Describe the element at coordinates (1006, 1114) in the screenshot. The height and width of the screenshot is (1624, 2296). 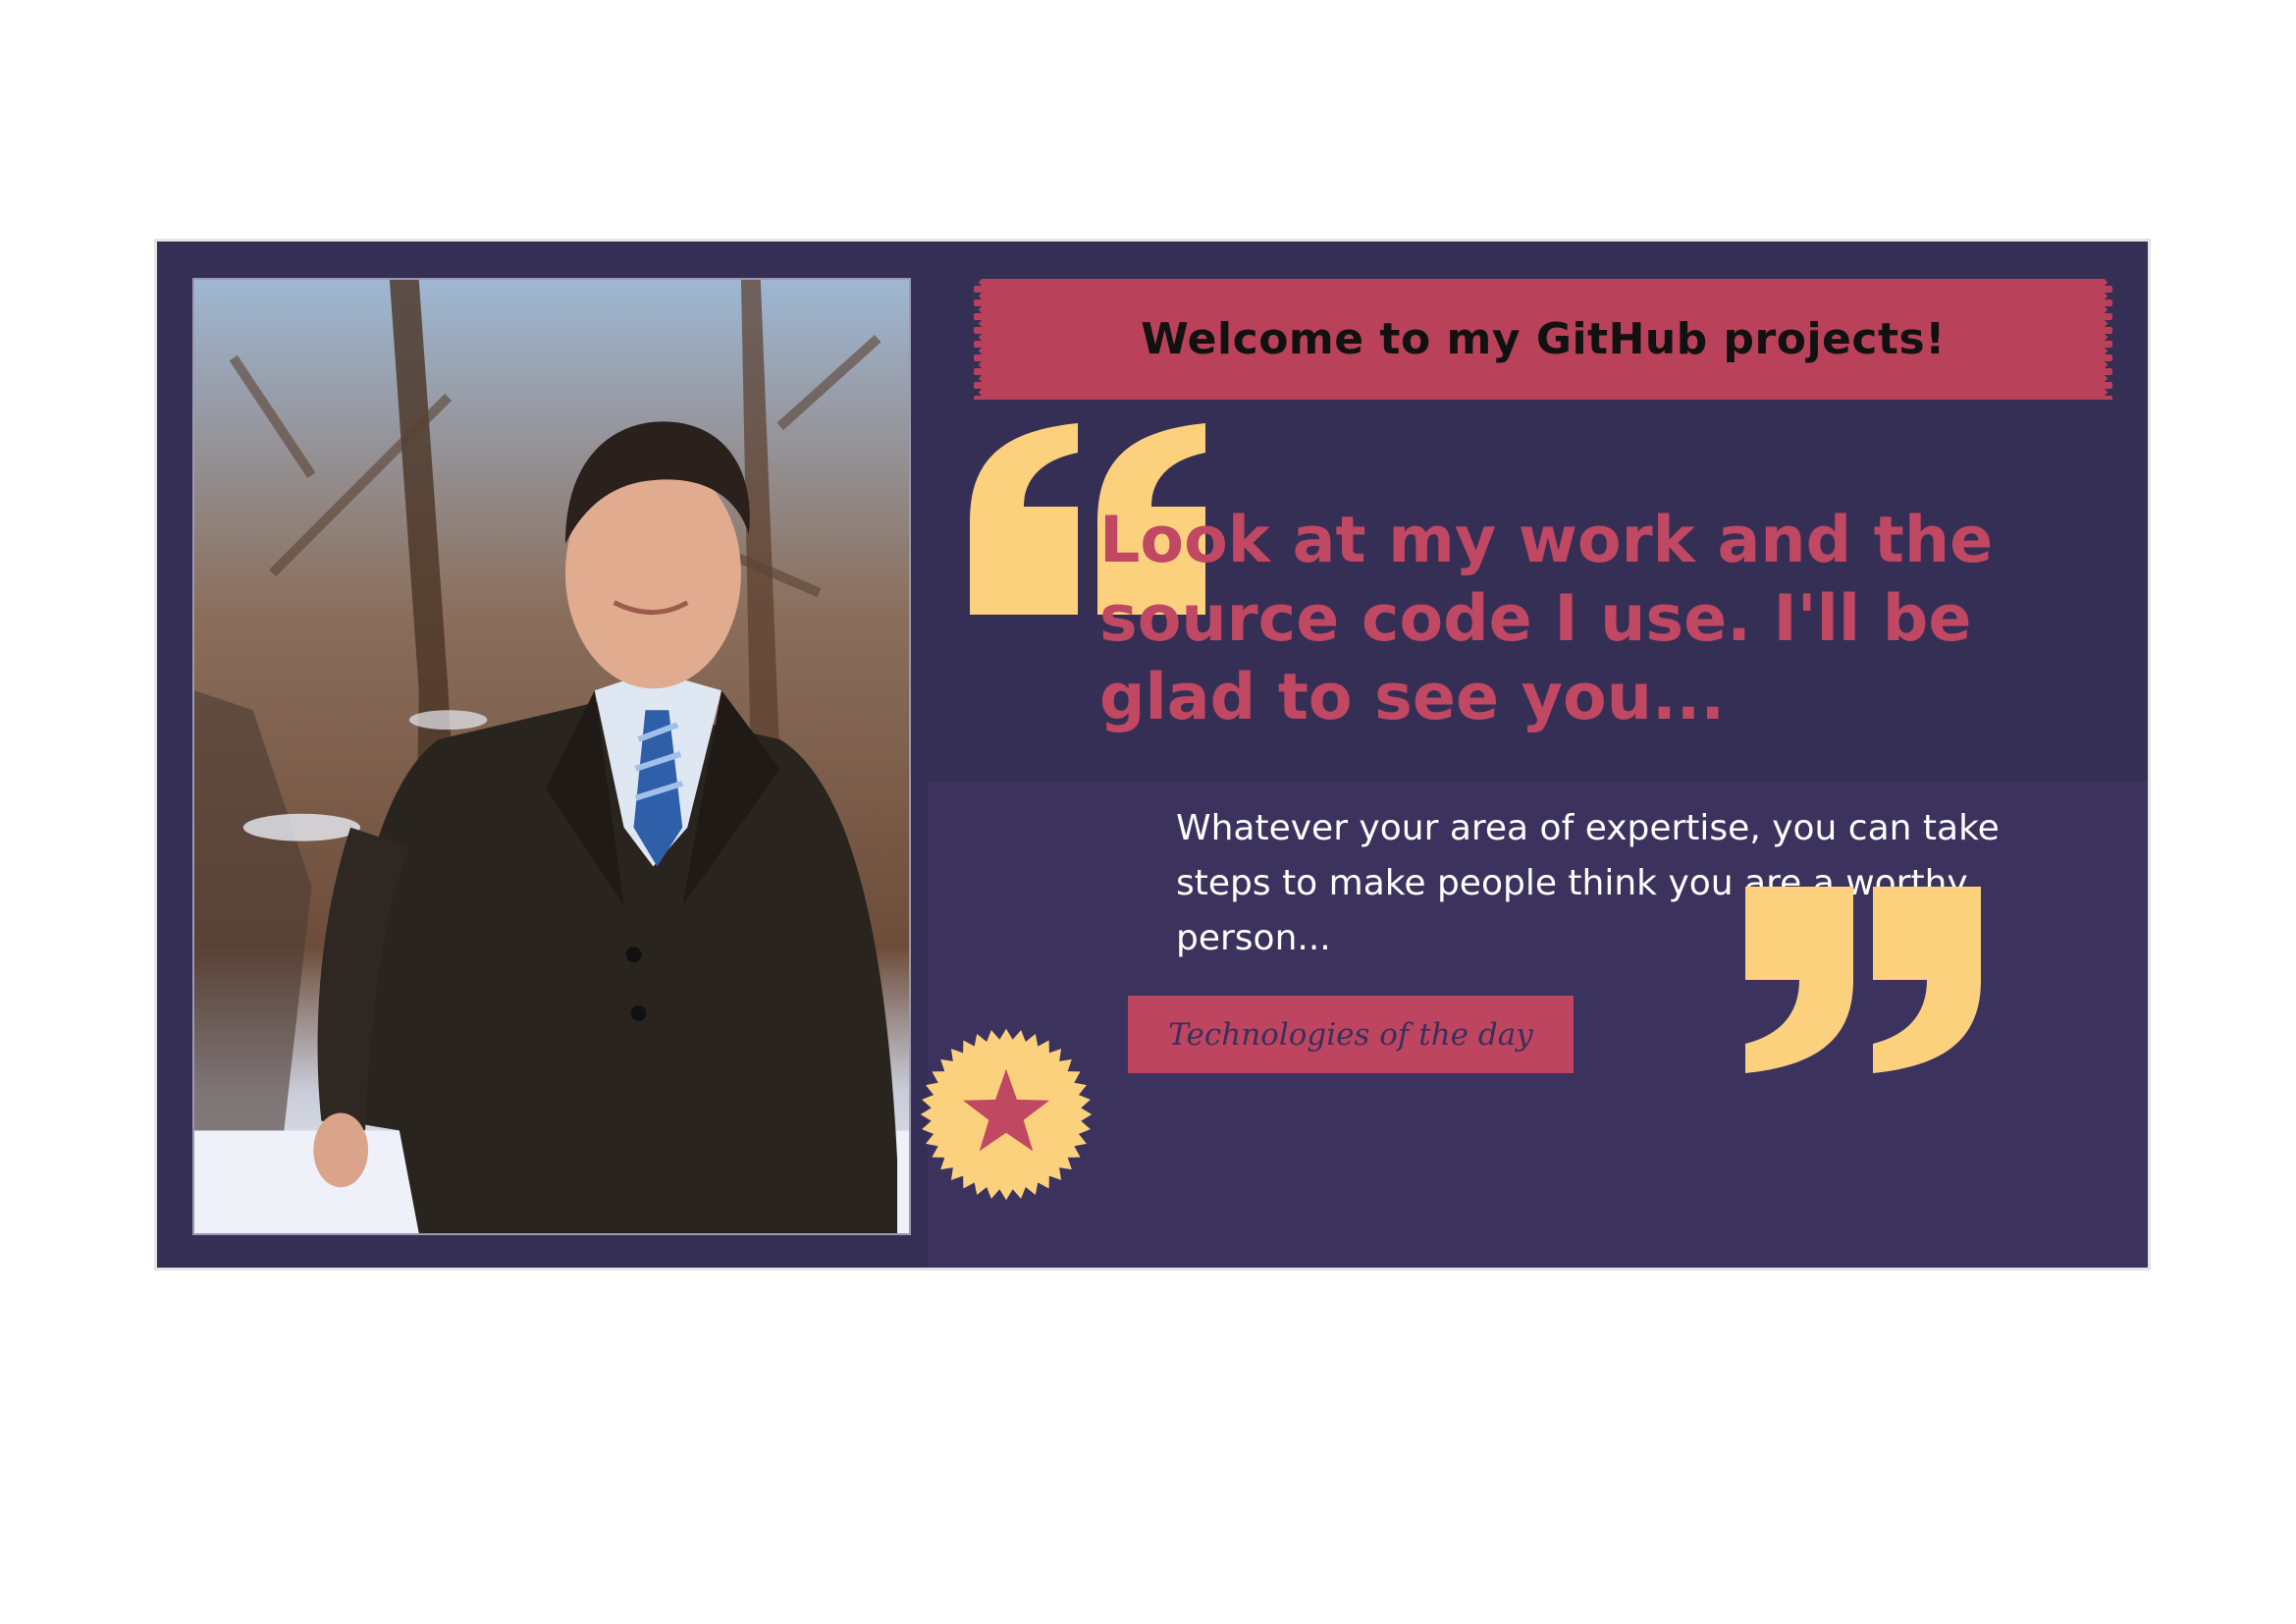
I see `star-badge-icon` at that location.